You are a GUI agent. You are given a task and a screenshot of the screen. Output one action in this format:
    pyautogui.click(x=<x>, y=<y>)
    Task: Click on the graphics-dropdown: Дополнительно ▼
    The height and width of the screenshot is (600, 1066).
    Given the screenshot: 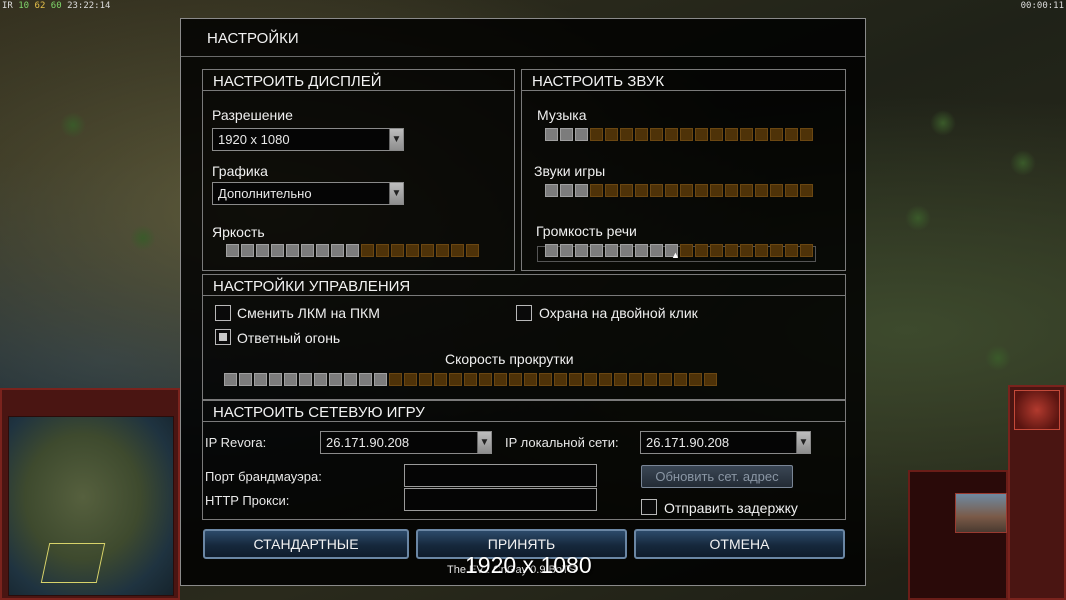 What is the action you would take?
    pyautogui.click(x=308, y=193)
    